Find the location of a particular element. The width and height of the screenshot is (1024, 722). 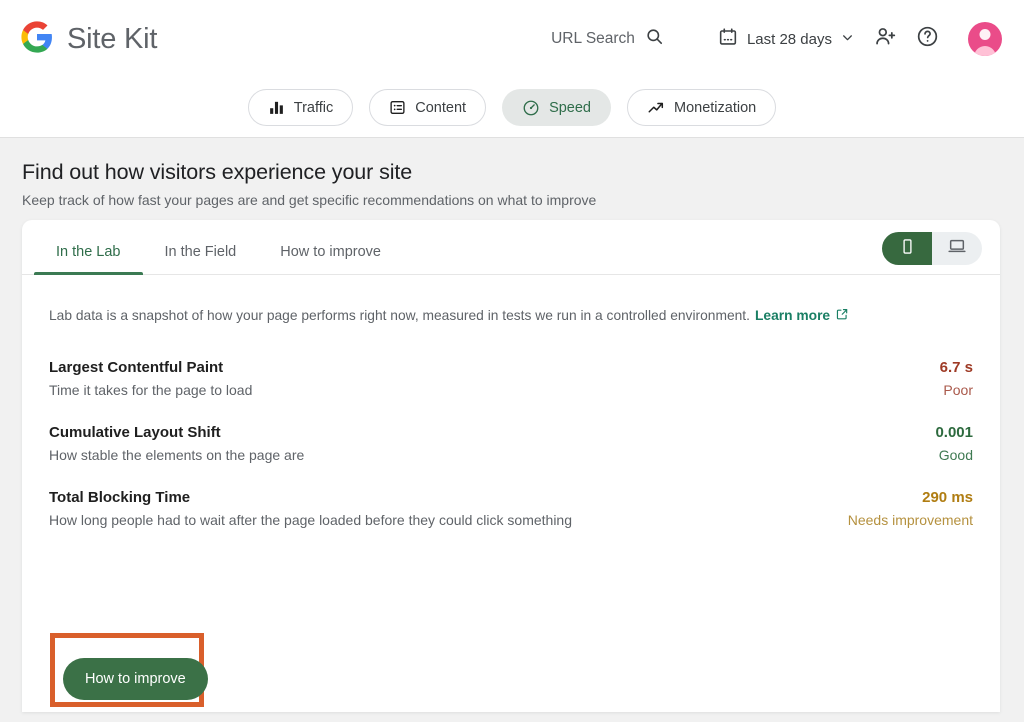

chevron-down-icon is located at coordinates (847, 39).